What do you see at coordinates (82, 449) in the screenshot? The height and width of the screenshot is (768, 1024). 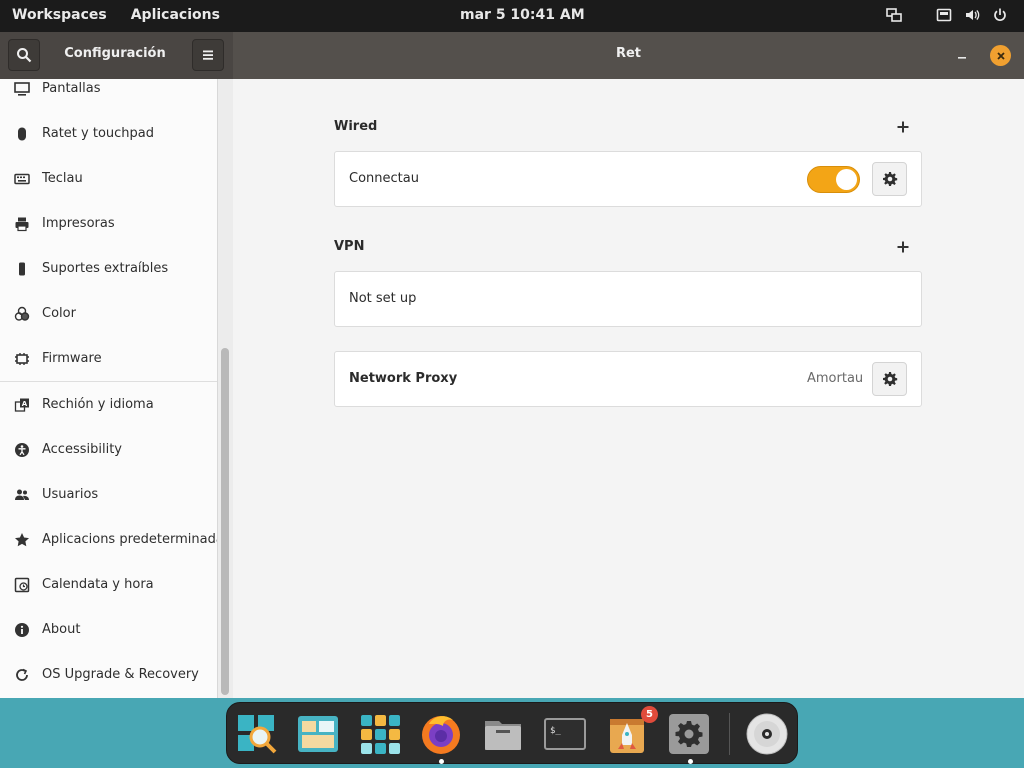 I see `sidebar-item-label: Accessibility` at bounding box center [82, 449].